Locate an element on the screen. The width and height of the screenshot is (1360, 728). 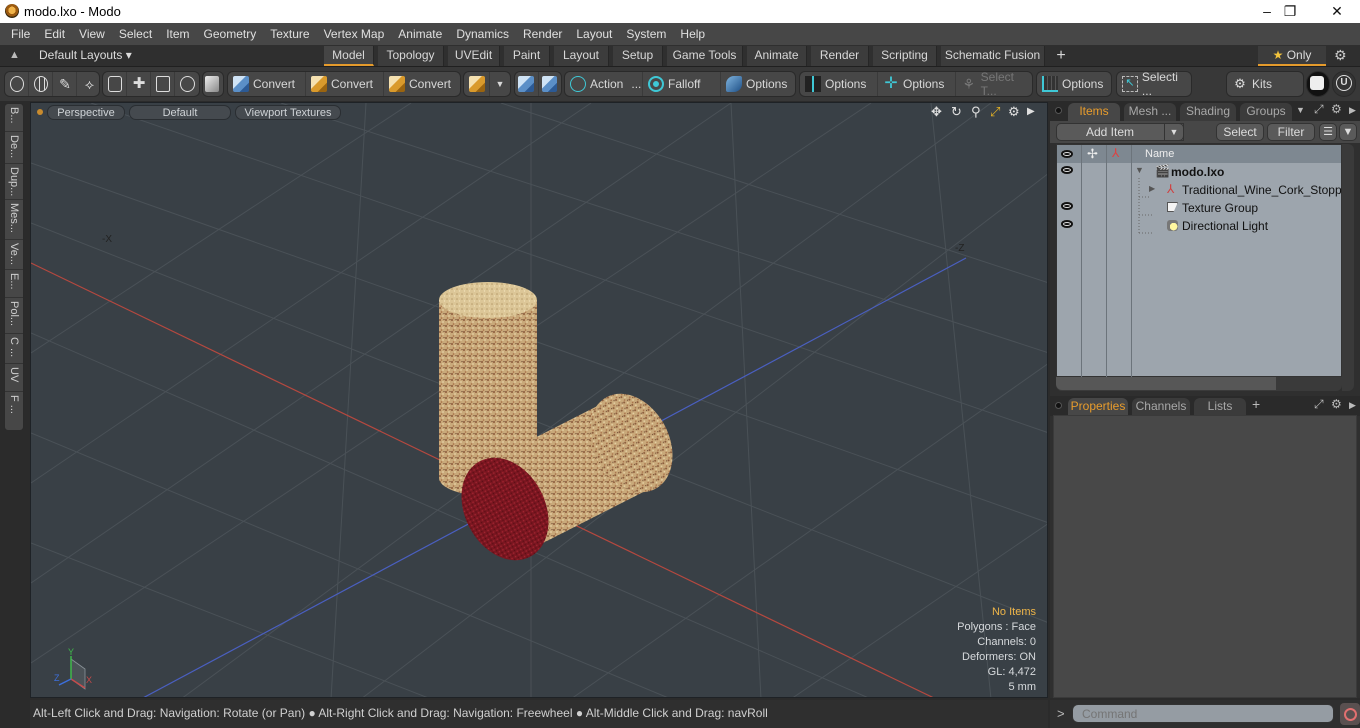
convert-button-3: Convert is located at coordinates (422, 84).